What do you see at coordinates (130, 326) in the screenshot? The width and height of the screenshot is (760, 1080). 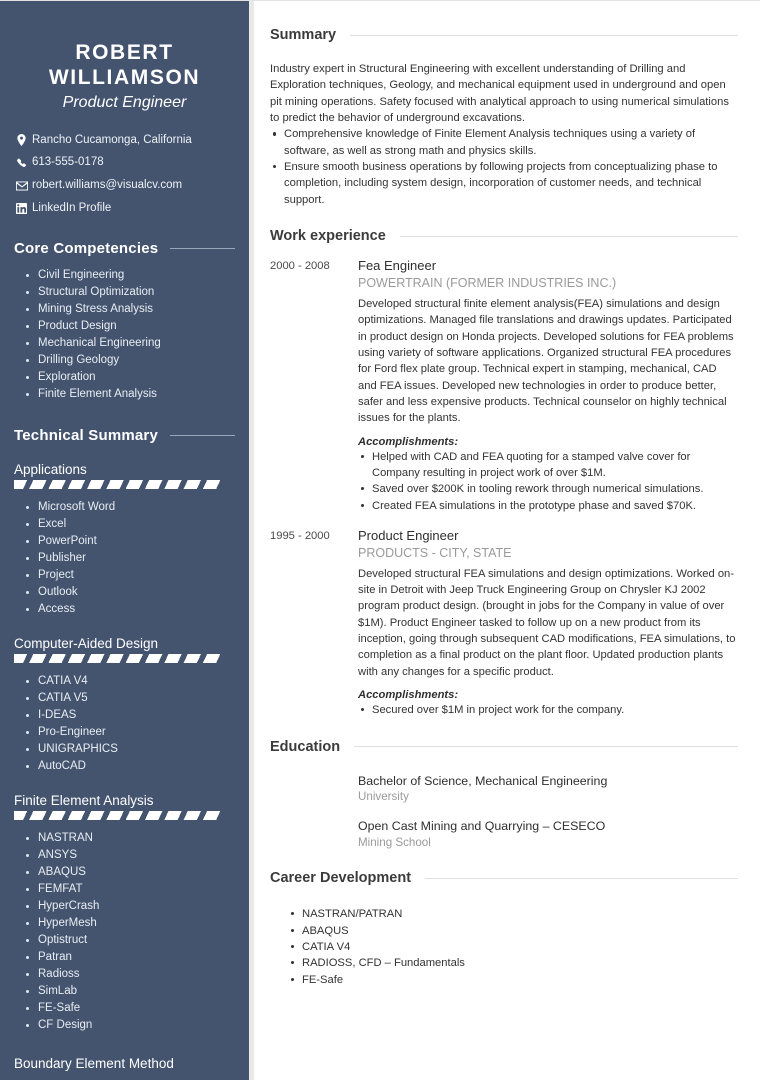 I see `list-item: Product Design` at bounding box center [130, 326].